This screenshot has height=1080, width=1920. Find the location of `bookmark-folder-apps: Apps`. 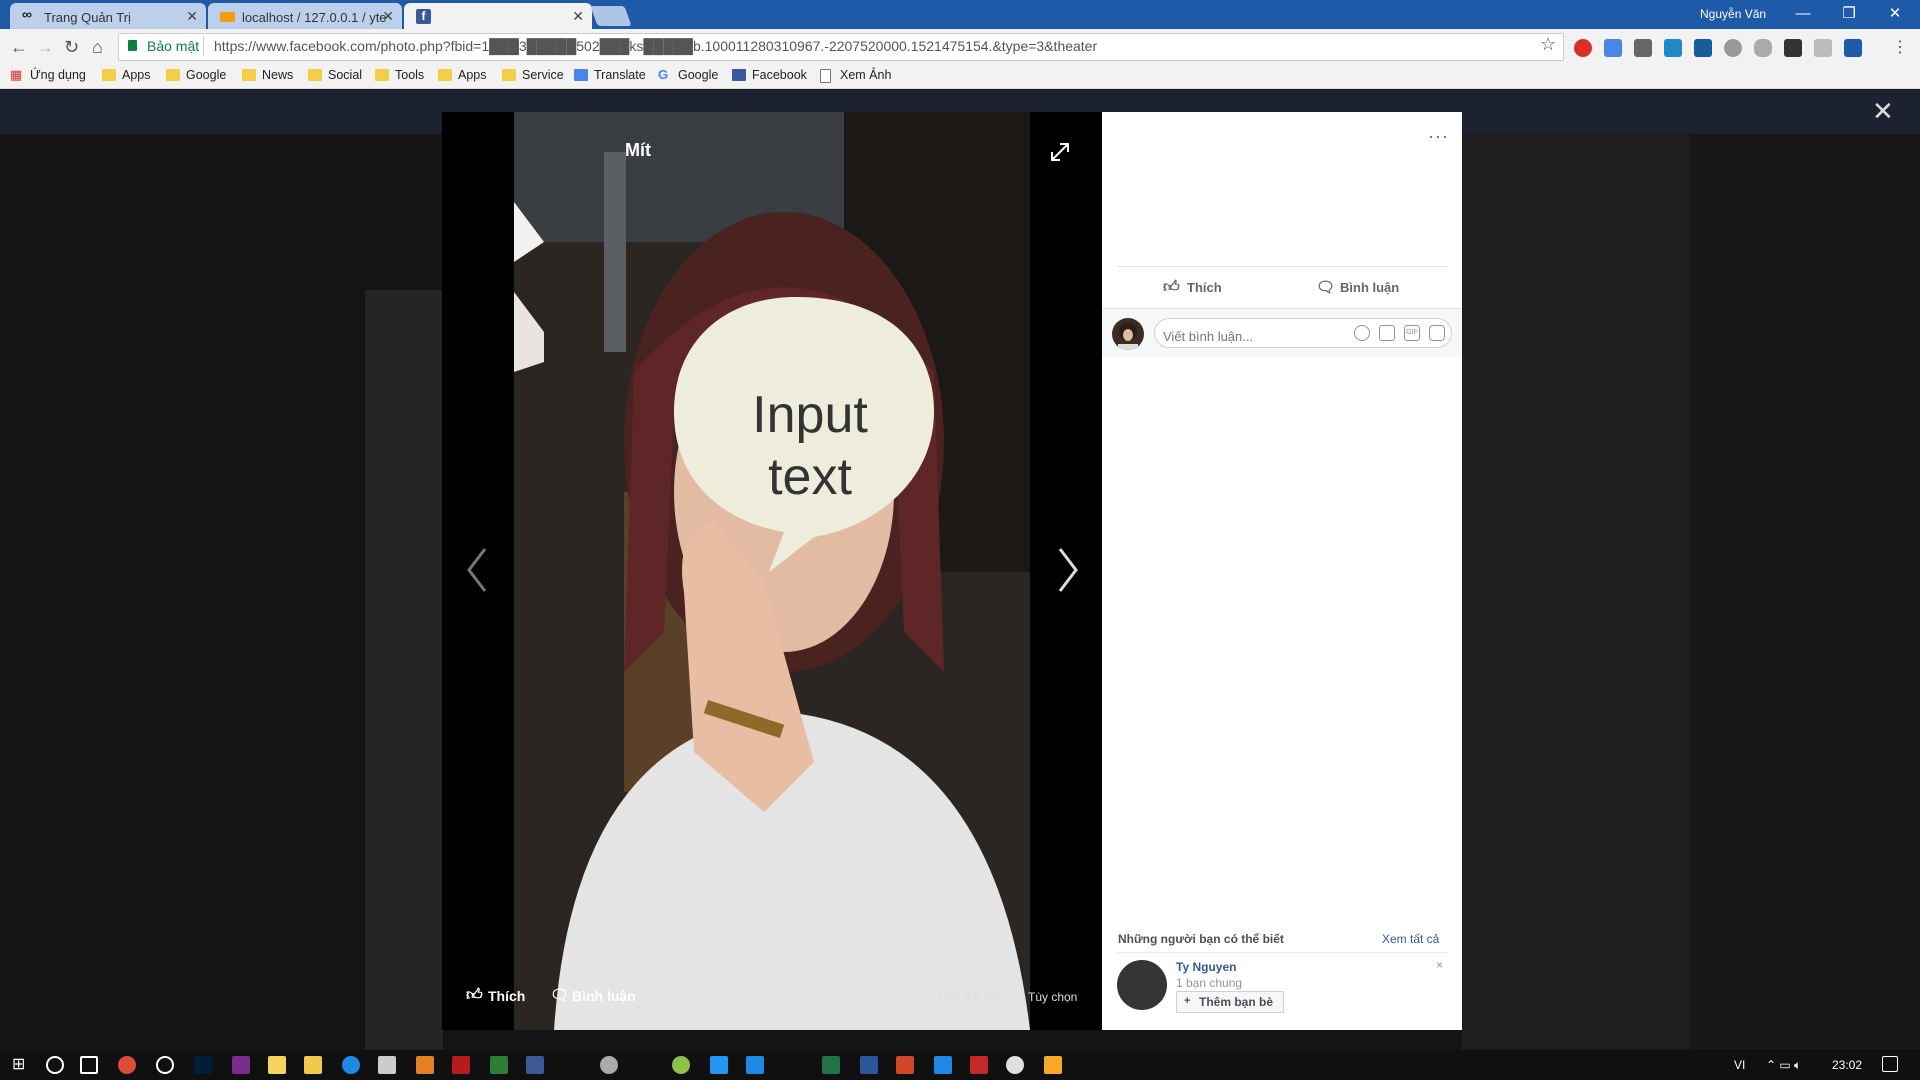

bookmark-folder-apps: Apps is located at coordinates (126, 75).